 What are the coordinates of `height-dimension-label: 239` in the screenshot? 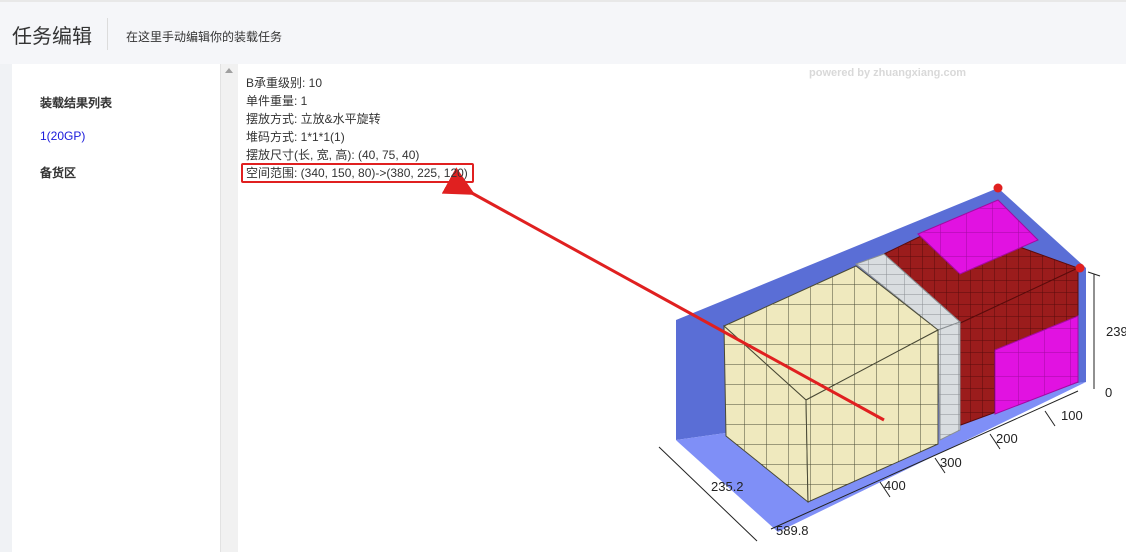 It's located at (1116, 331).